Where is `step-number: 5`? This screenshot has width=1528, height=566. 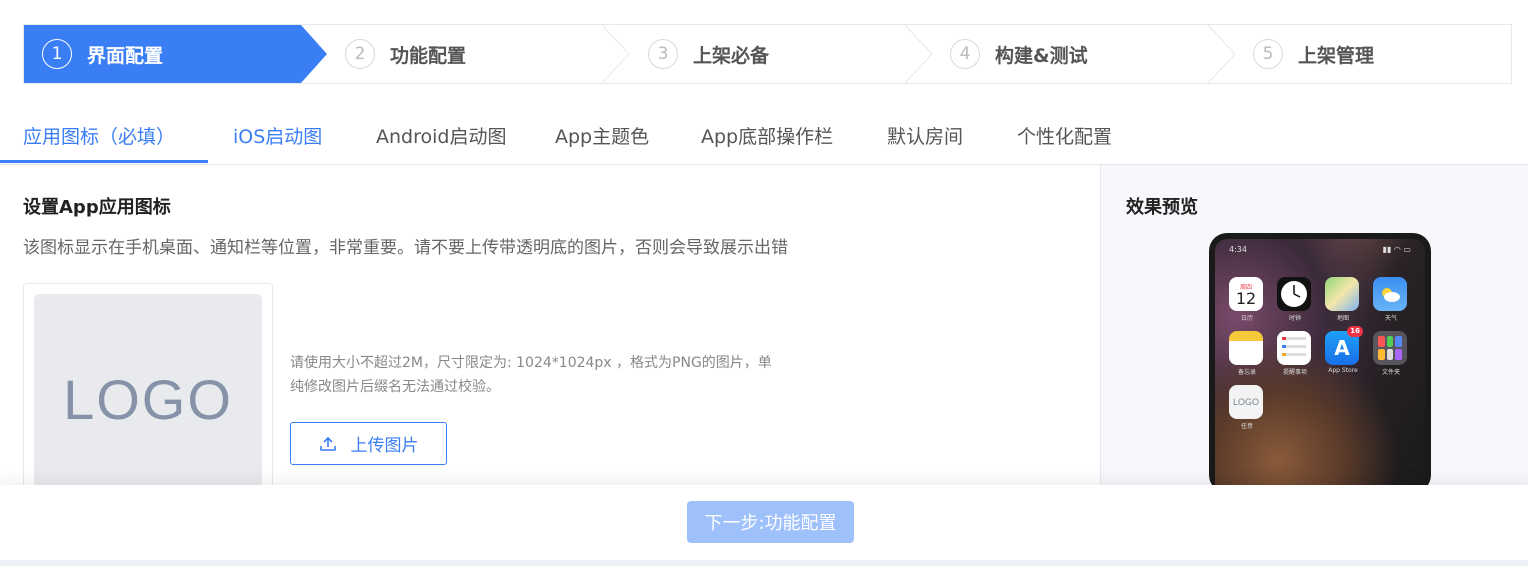
step-number: 5 is located at coordinates (1268, 54).